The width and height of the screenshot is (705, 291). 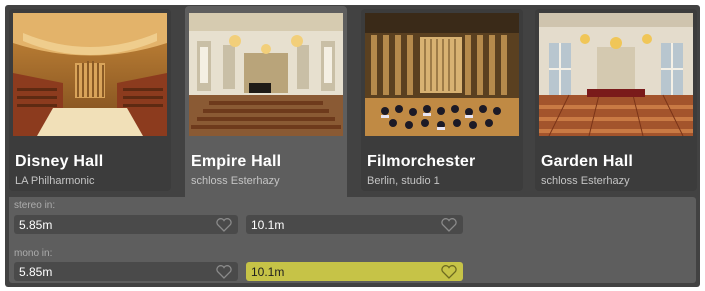 I want to click on hall-card-filmorchester: Filmorchester Berlin, studio 1, so click(x=442, y=100).